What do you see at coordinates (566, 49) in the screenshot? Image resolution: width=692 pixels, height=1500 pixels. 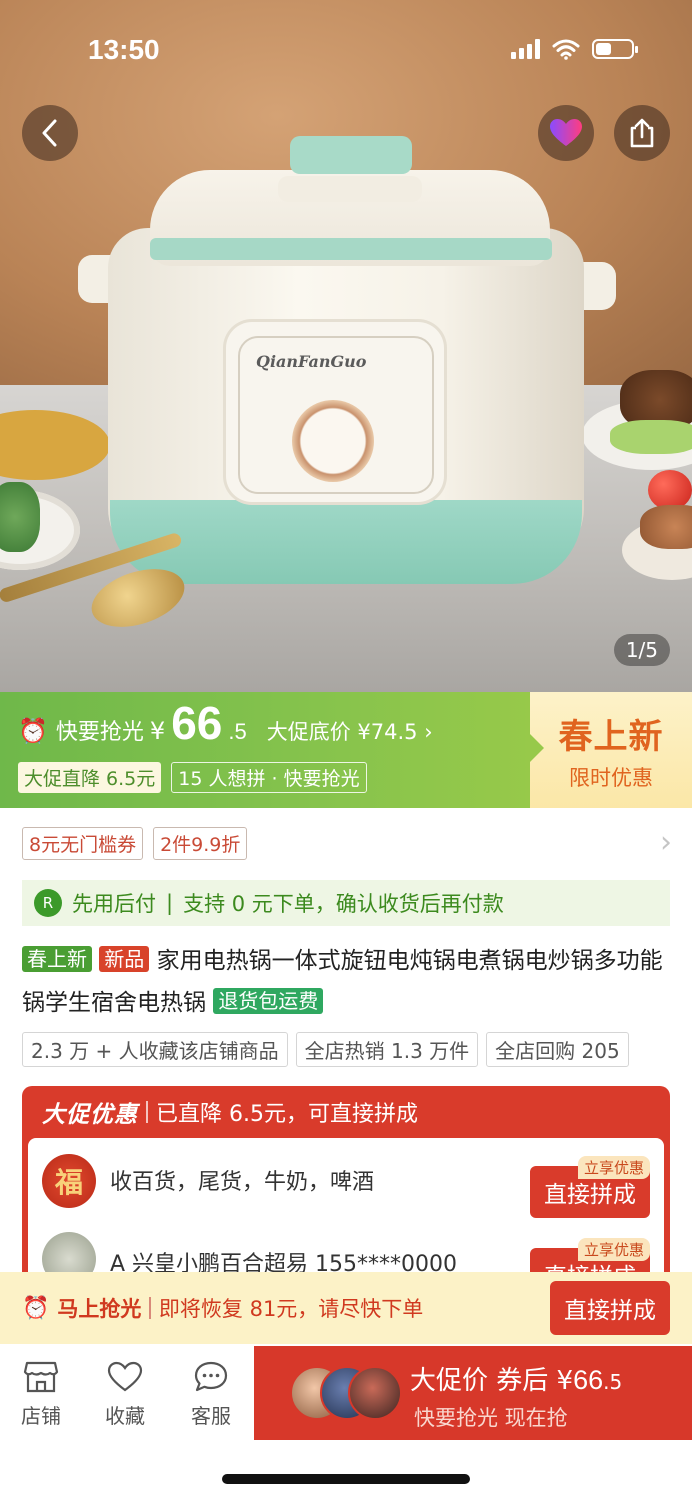 I see `wifi-icon` at bounding box center [566, 49].